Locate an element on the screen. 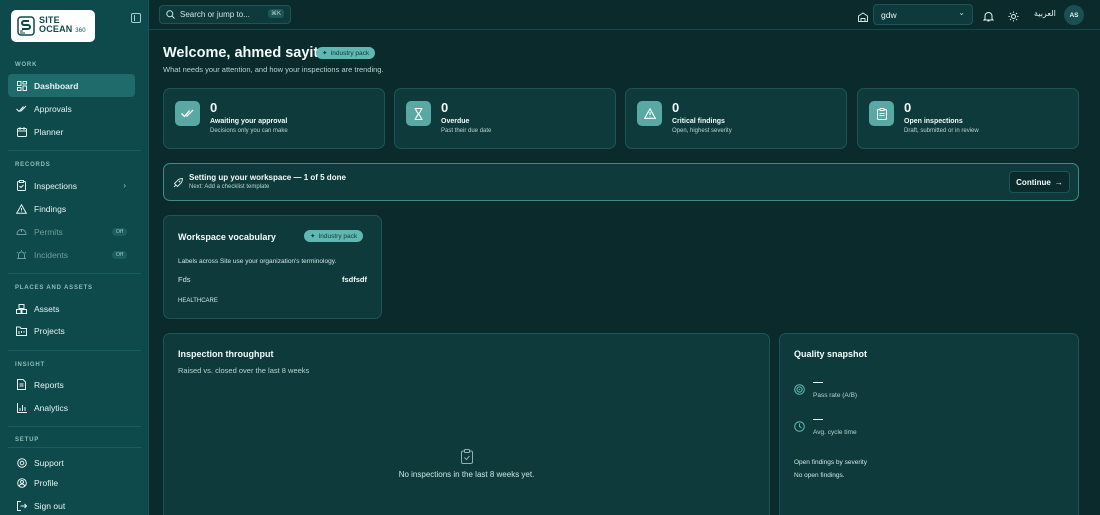 The height and width of the screenshot is (515, 1100). search-input: Search or jump to... ⌘K is located at coordinates (225, 14).